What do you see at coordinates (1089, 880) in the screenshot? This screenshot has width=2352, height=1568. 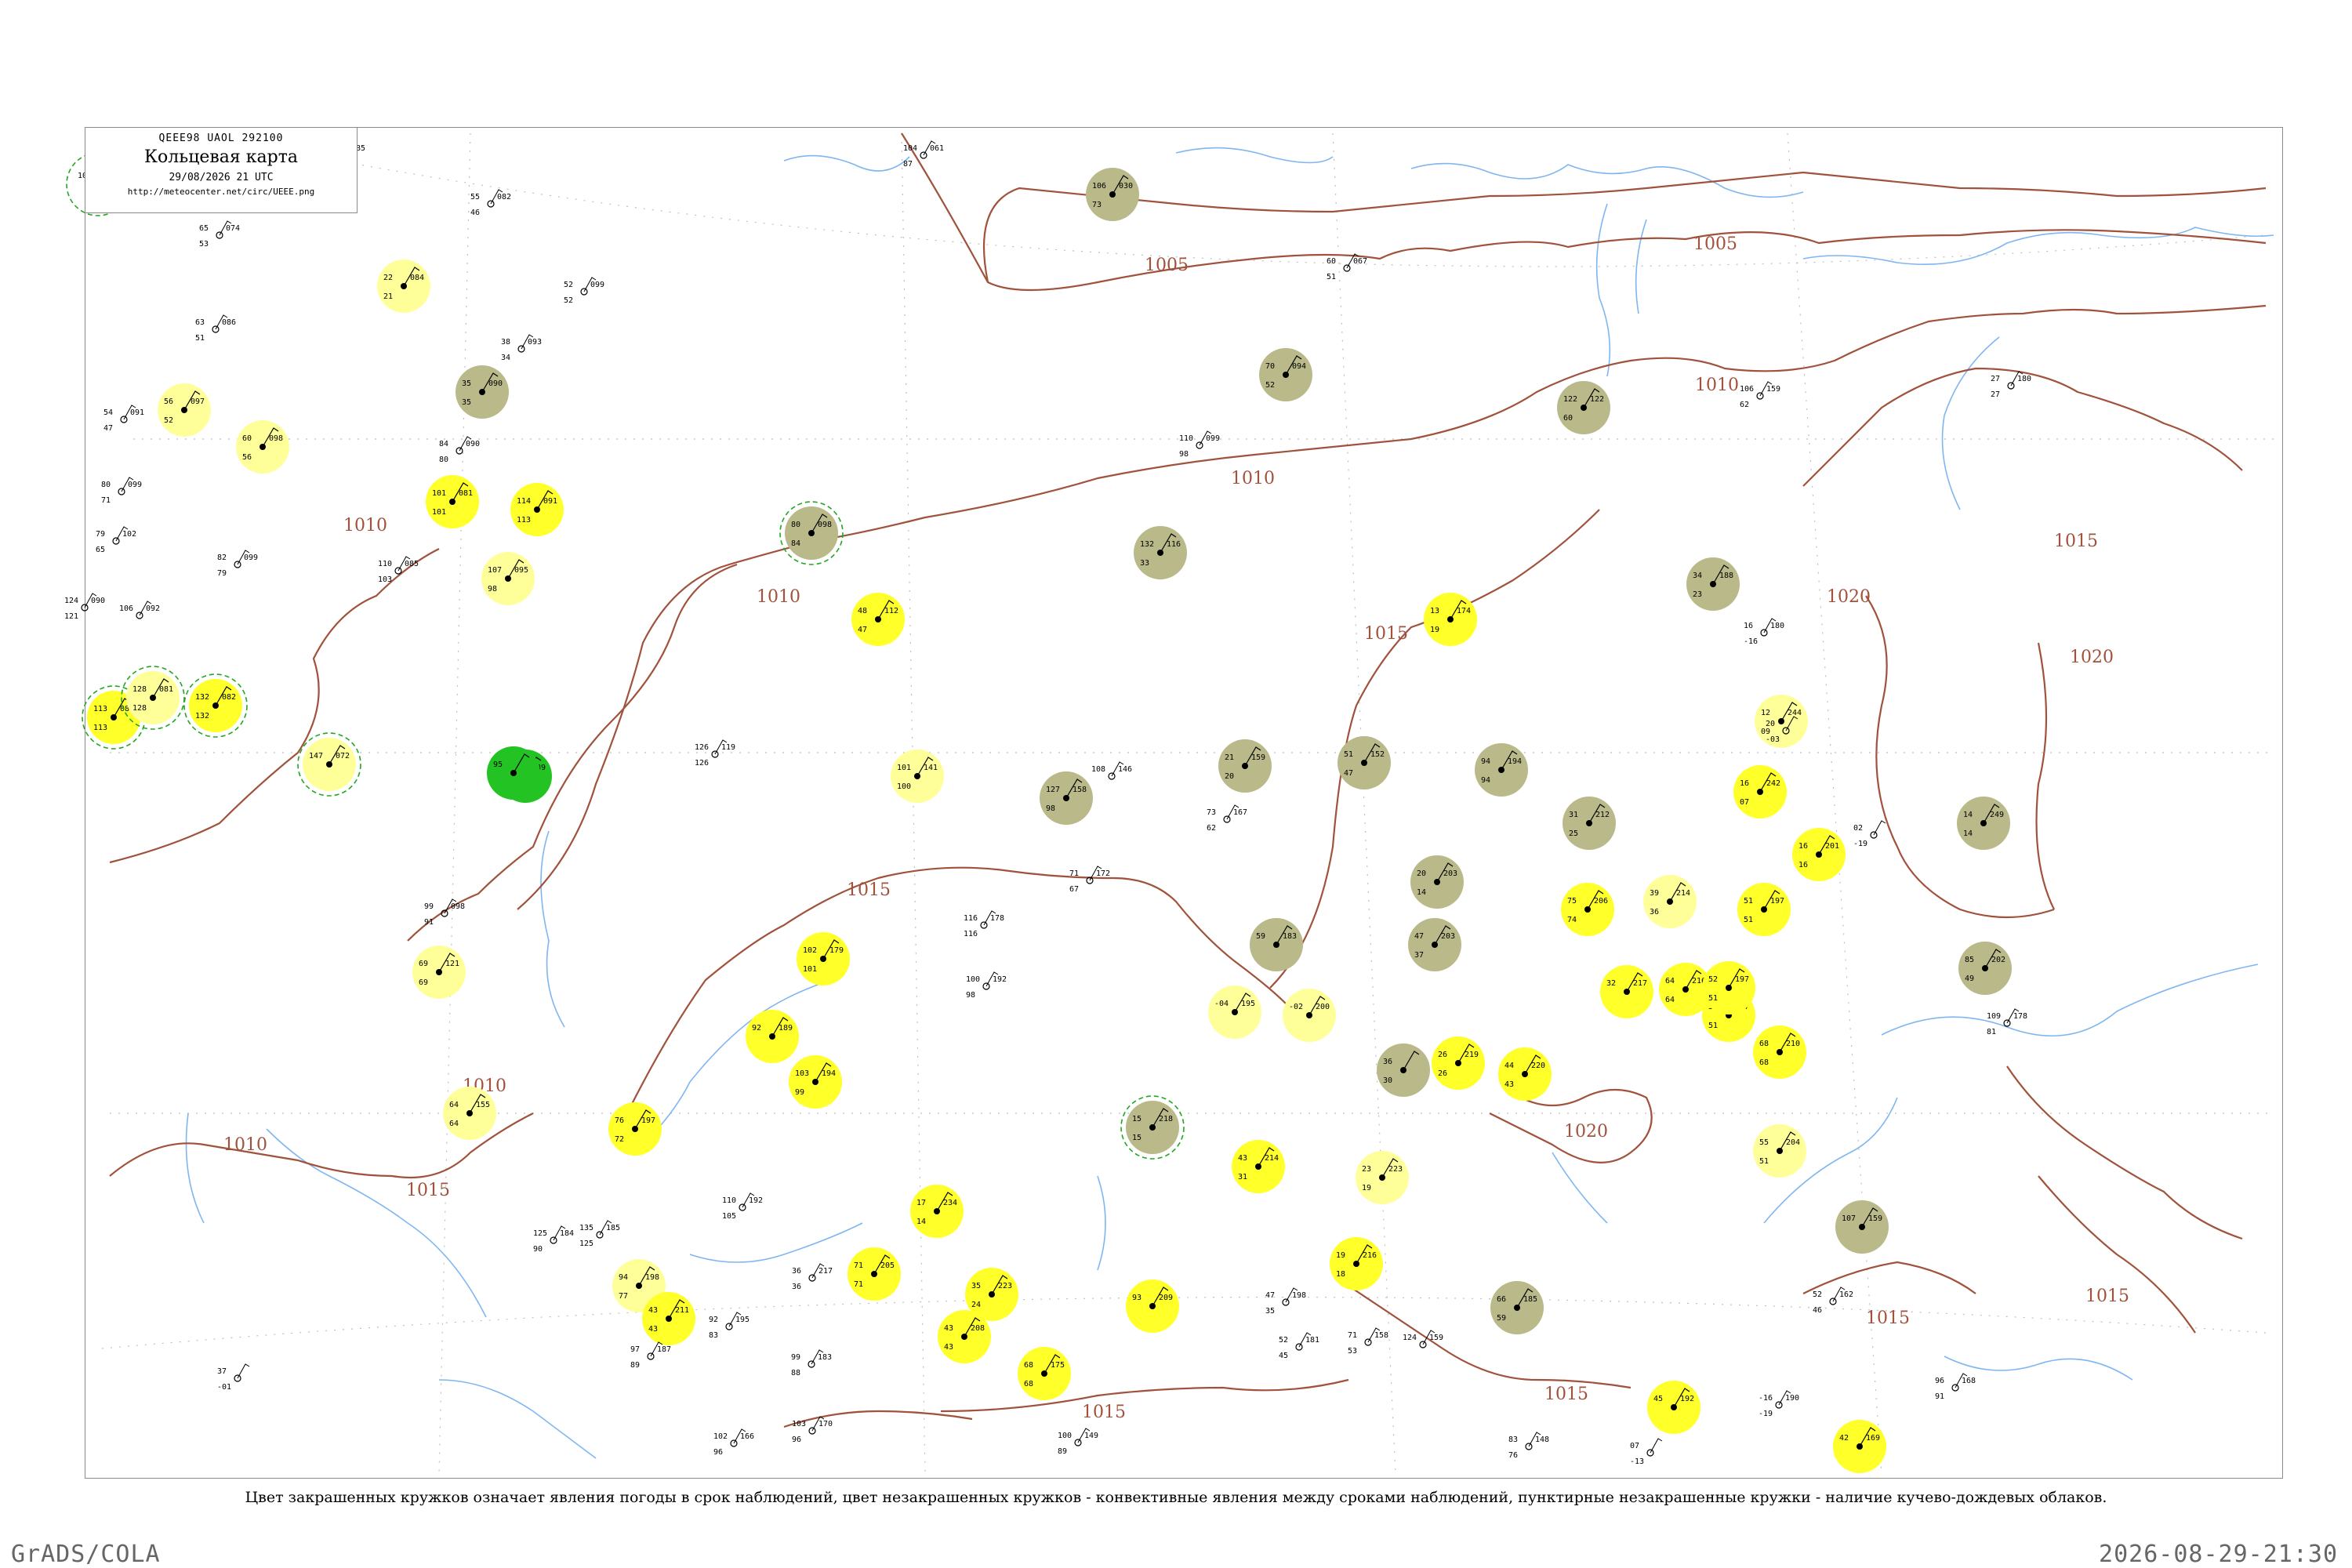 I see `minor-station-plot: 71 172 67` at bounding box center [1089, 880].